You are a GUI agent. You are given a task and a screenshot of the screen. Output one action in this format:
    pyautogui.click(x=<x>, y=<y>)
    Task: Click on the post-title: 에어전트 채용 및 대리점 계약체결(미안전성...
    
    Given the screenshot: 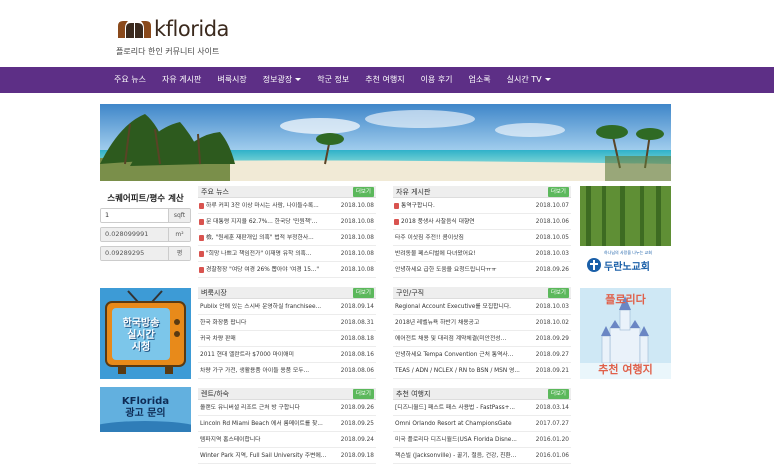 What is the action you would take?
    pyautogui.click(x=464, y=339)
    